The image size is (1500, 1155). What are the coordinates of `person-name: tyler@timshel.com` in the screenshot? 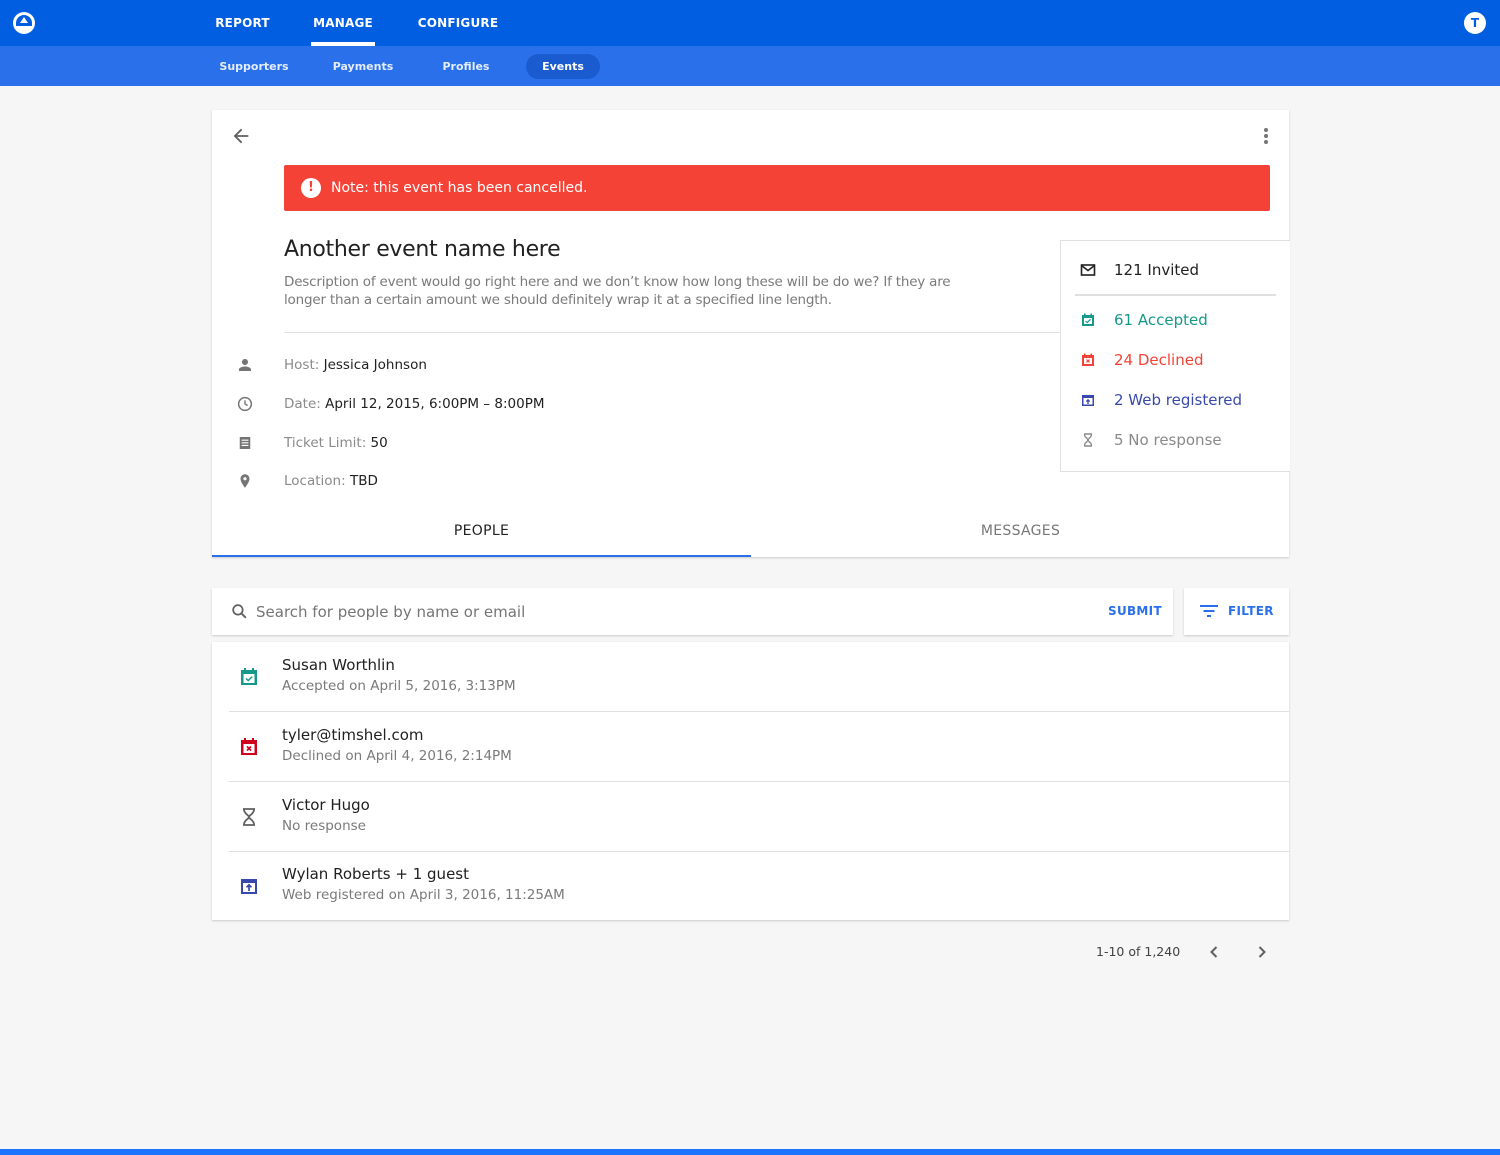 It's located at (353, 735).